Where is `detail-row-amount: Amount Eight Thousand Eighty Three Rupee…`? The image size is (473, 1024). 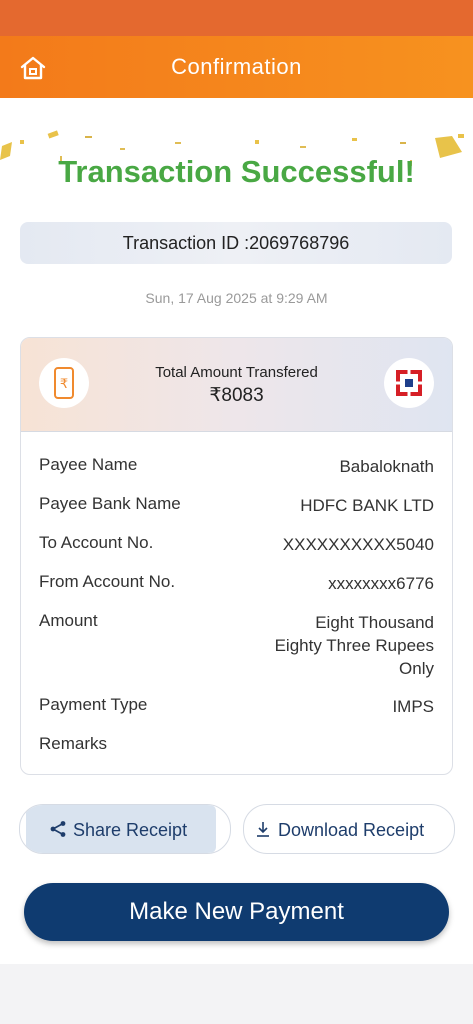 detail-row-amount: Amount Eight Thousand Eighty Three Rupee… is located at coordinates (236, 646).